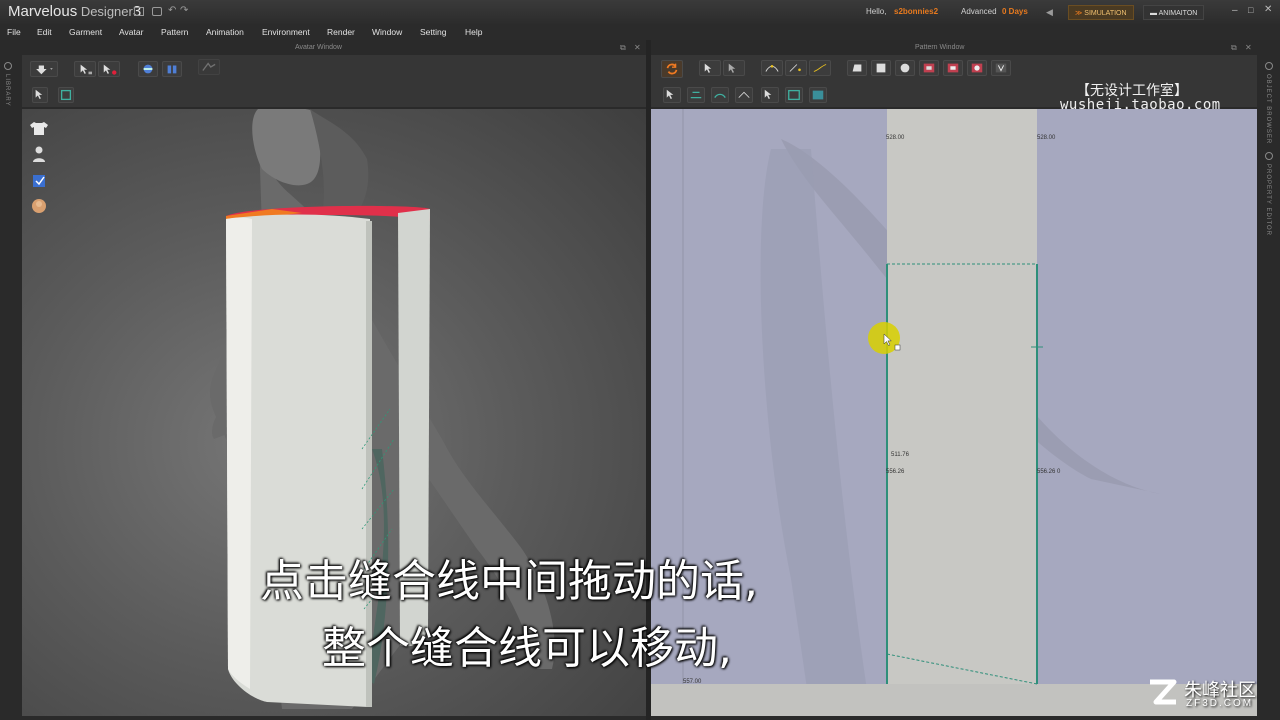 The image size is (1280, 720). Describe the element at coordinates (43, 11) in the screenshot. I see `app-title-main: Marvelous` at that location.